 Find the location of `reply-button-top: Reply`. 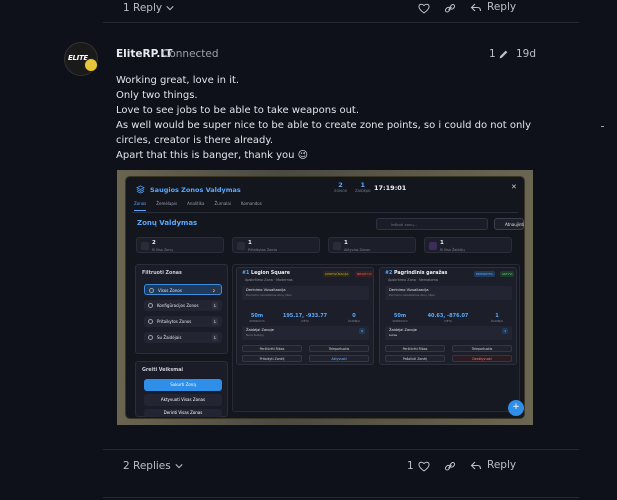

reply-button-top: Reply is located at coordinates (493, 7).